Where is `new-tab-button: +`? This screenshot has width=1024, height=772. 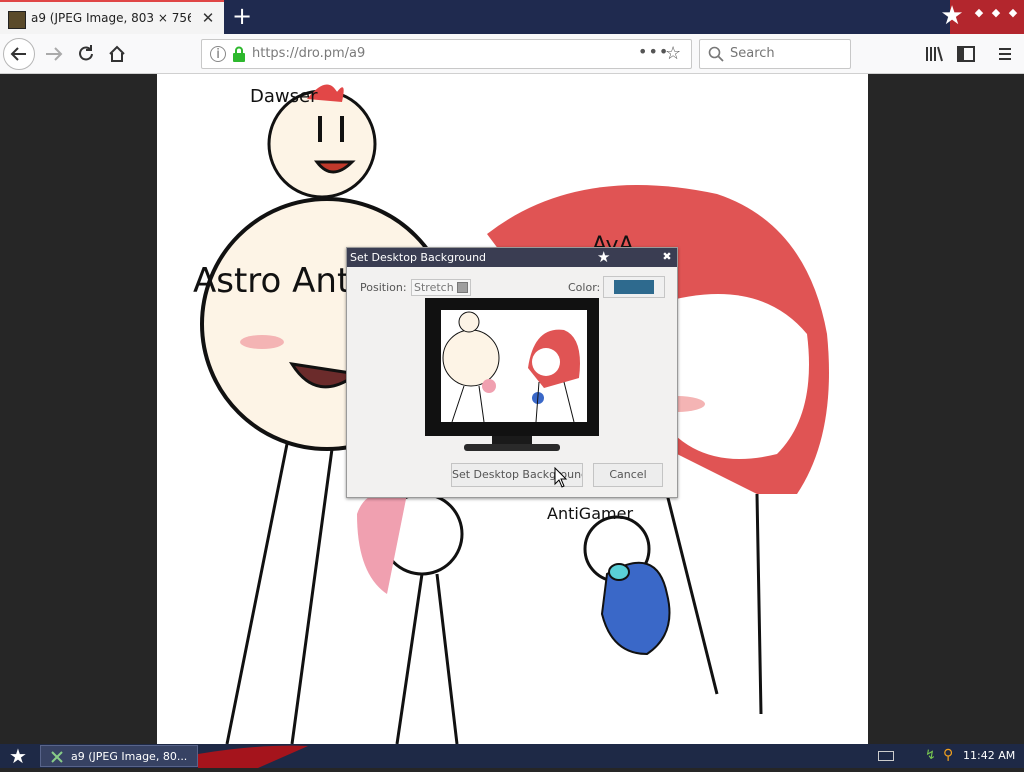 new-tab-button: + is located at coordinates (242, 16).